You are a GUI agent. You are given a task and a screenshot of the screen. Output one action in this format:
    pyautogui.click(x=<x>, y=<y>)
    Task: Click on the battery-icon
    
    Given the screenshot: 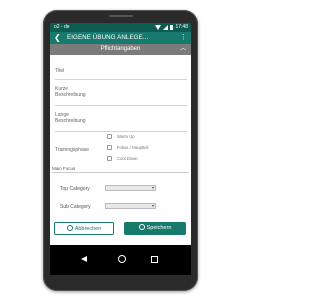 What is the action you would take?
    pyautogui.click(x=172, y=27)
    